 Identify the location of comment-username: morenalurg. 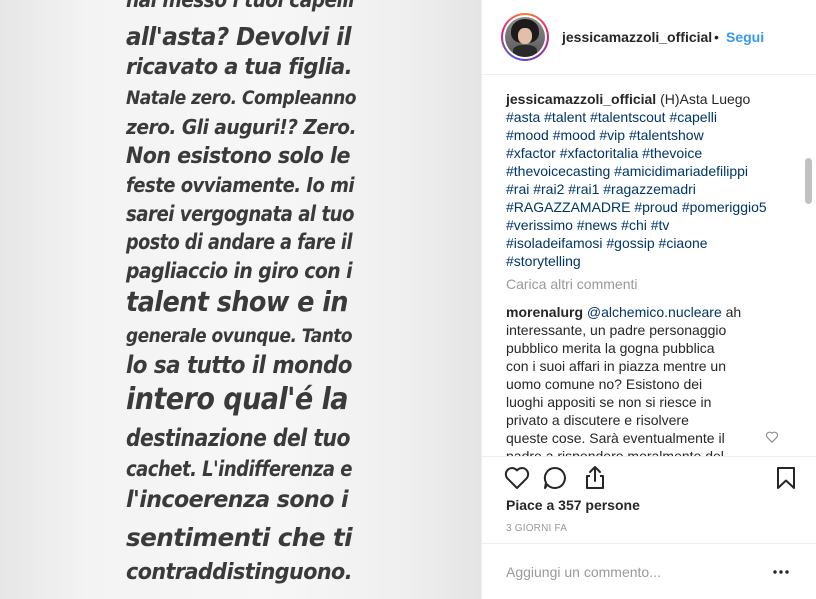
(544, 312).